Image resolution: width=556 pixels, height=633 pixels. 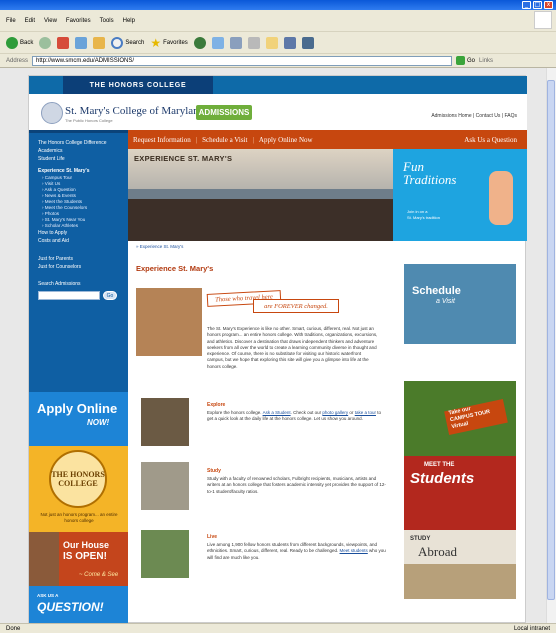 What do you see at coordinates (165, 554) in the screenshot?
I see `live-photo` at bounding box center [165, 554].